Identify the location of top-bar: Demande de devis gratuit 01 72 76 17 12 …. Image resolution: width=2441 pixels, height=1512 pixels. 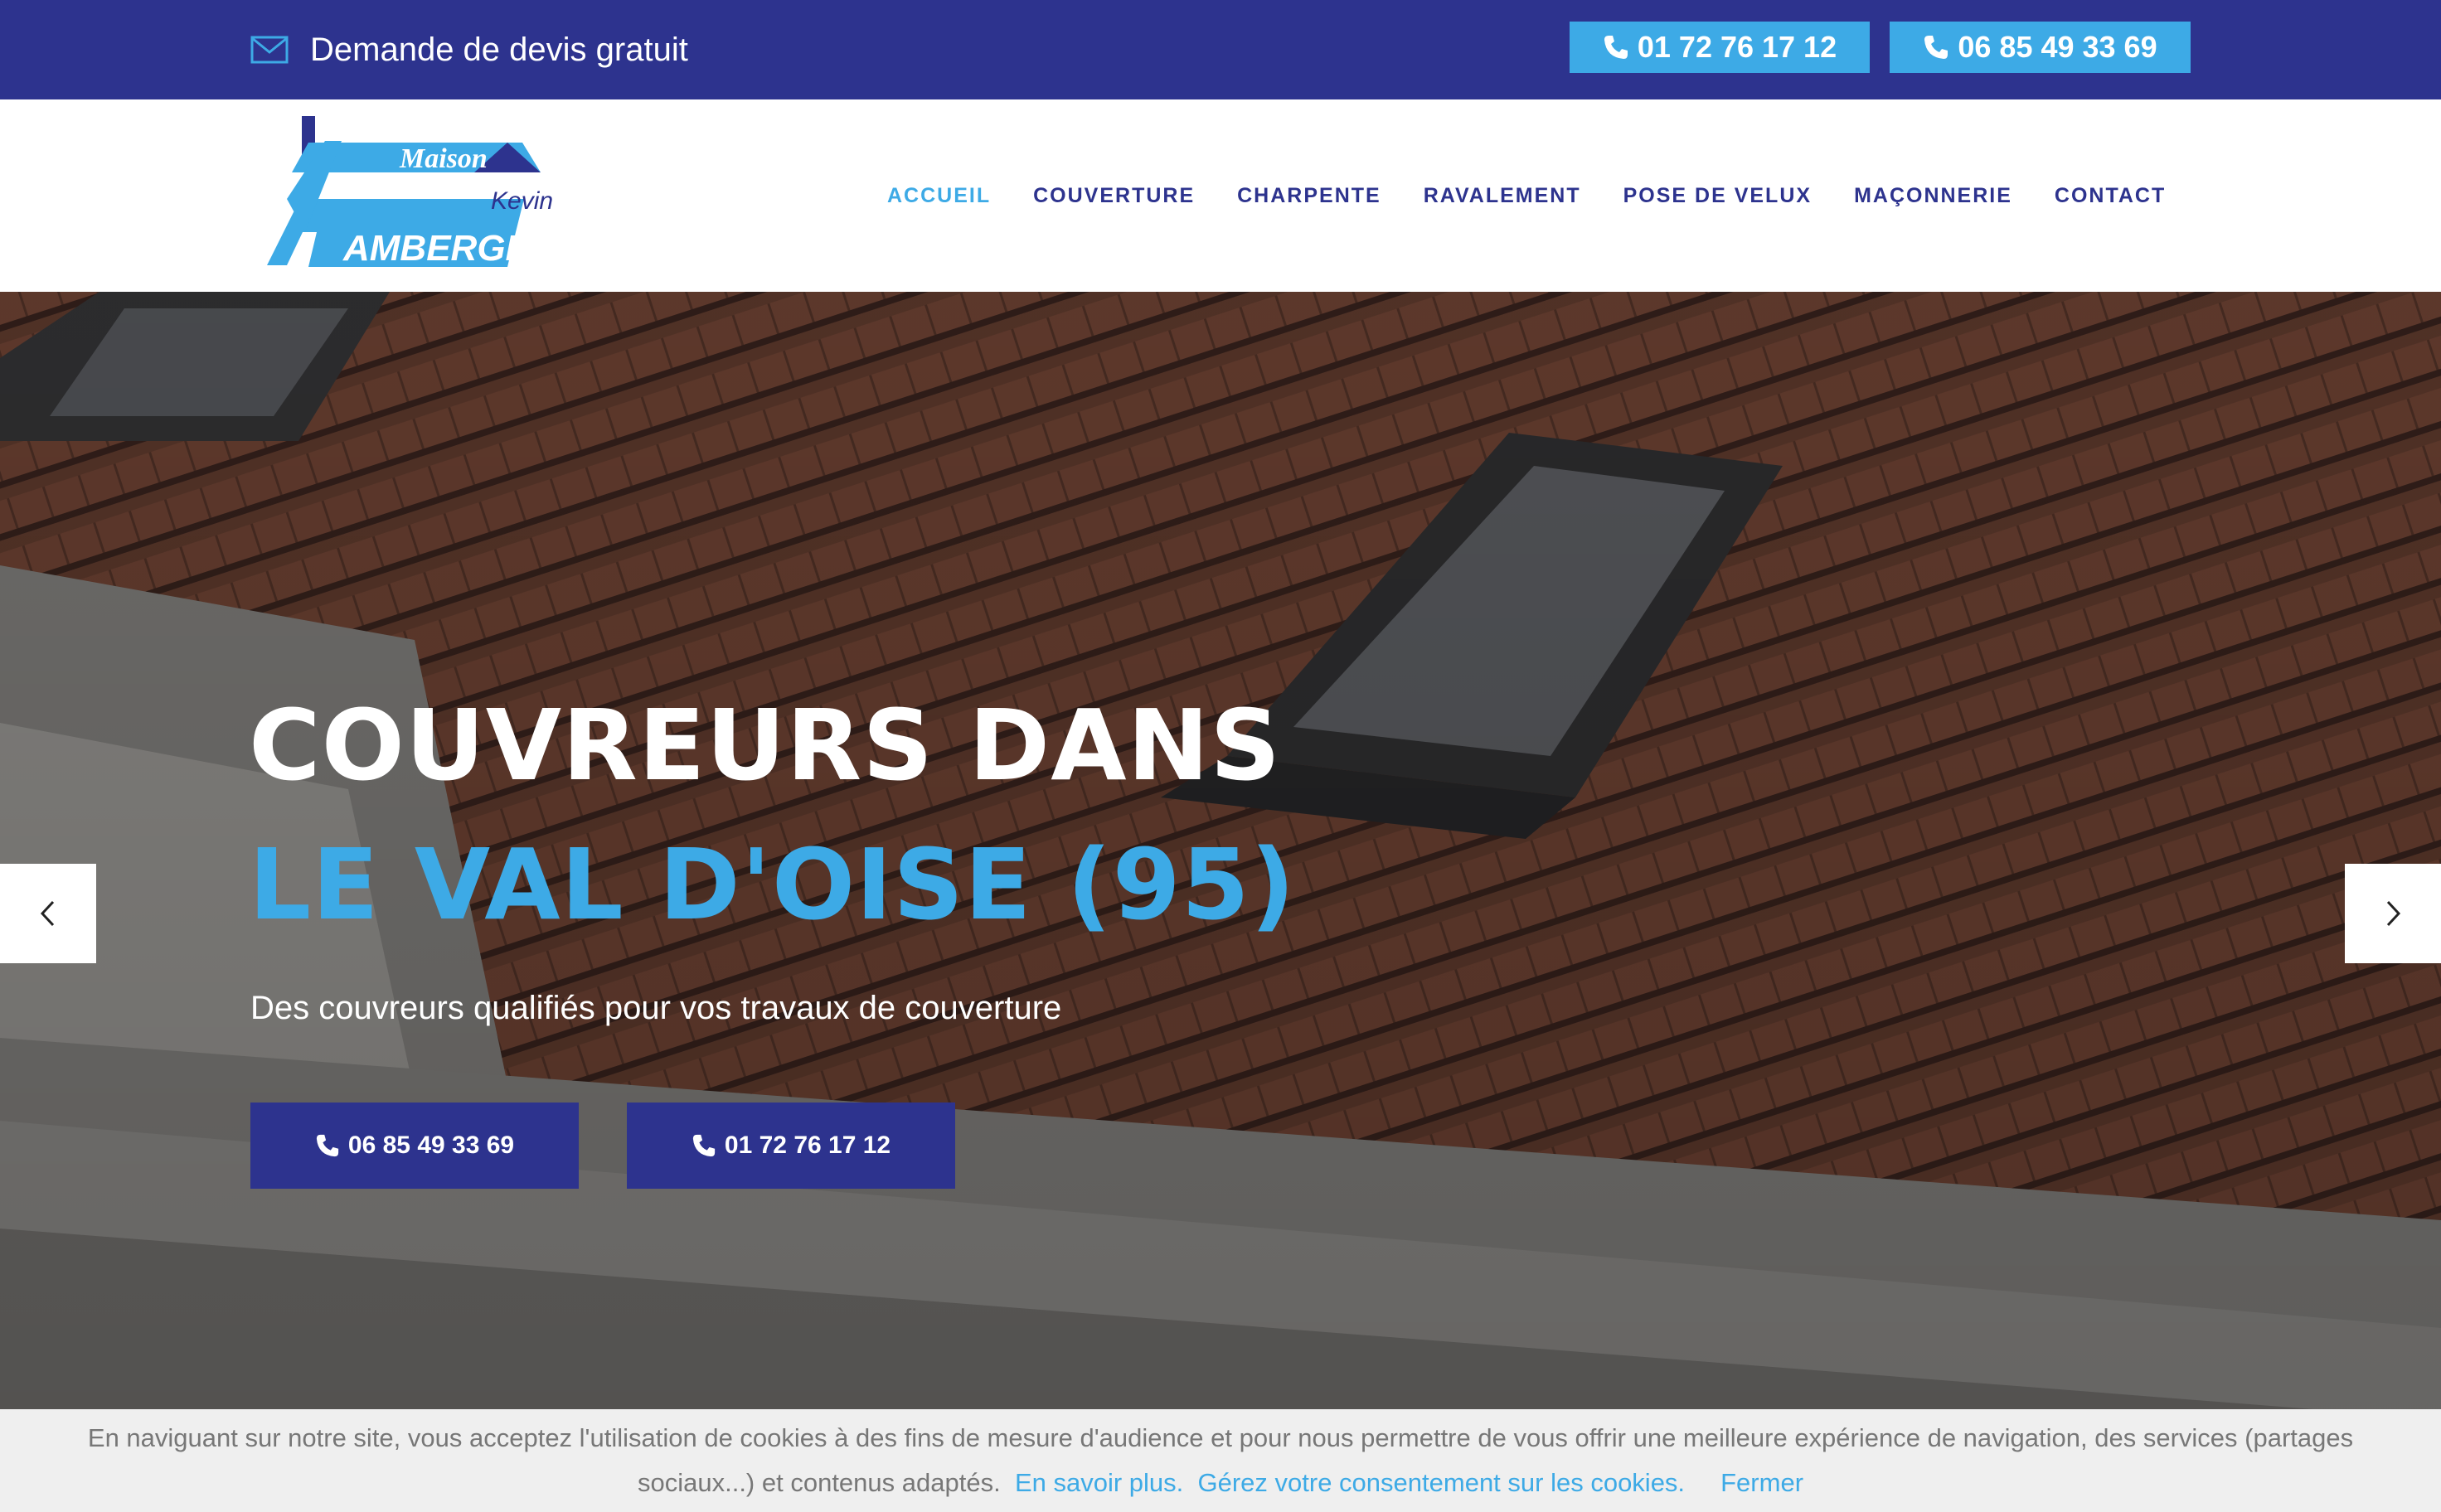
(1220, 49).